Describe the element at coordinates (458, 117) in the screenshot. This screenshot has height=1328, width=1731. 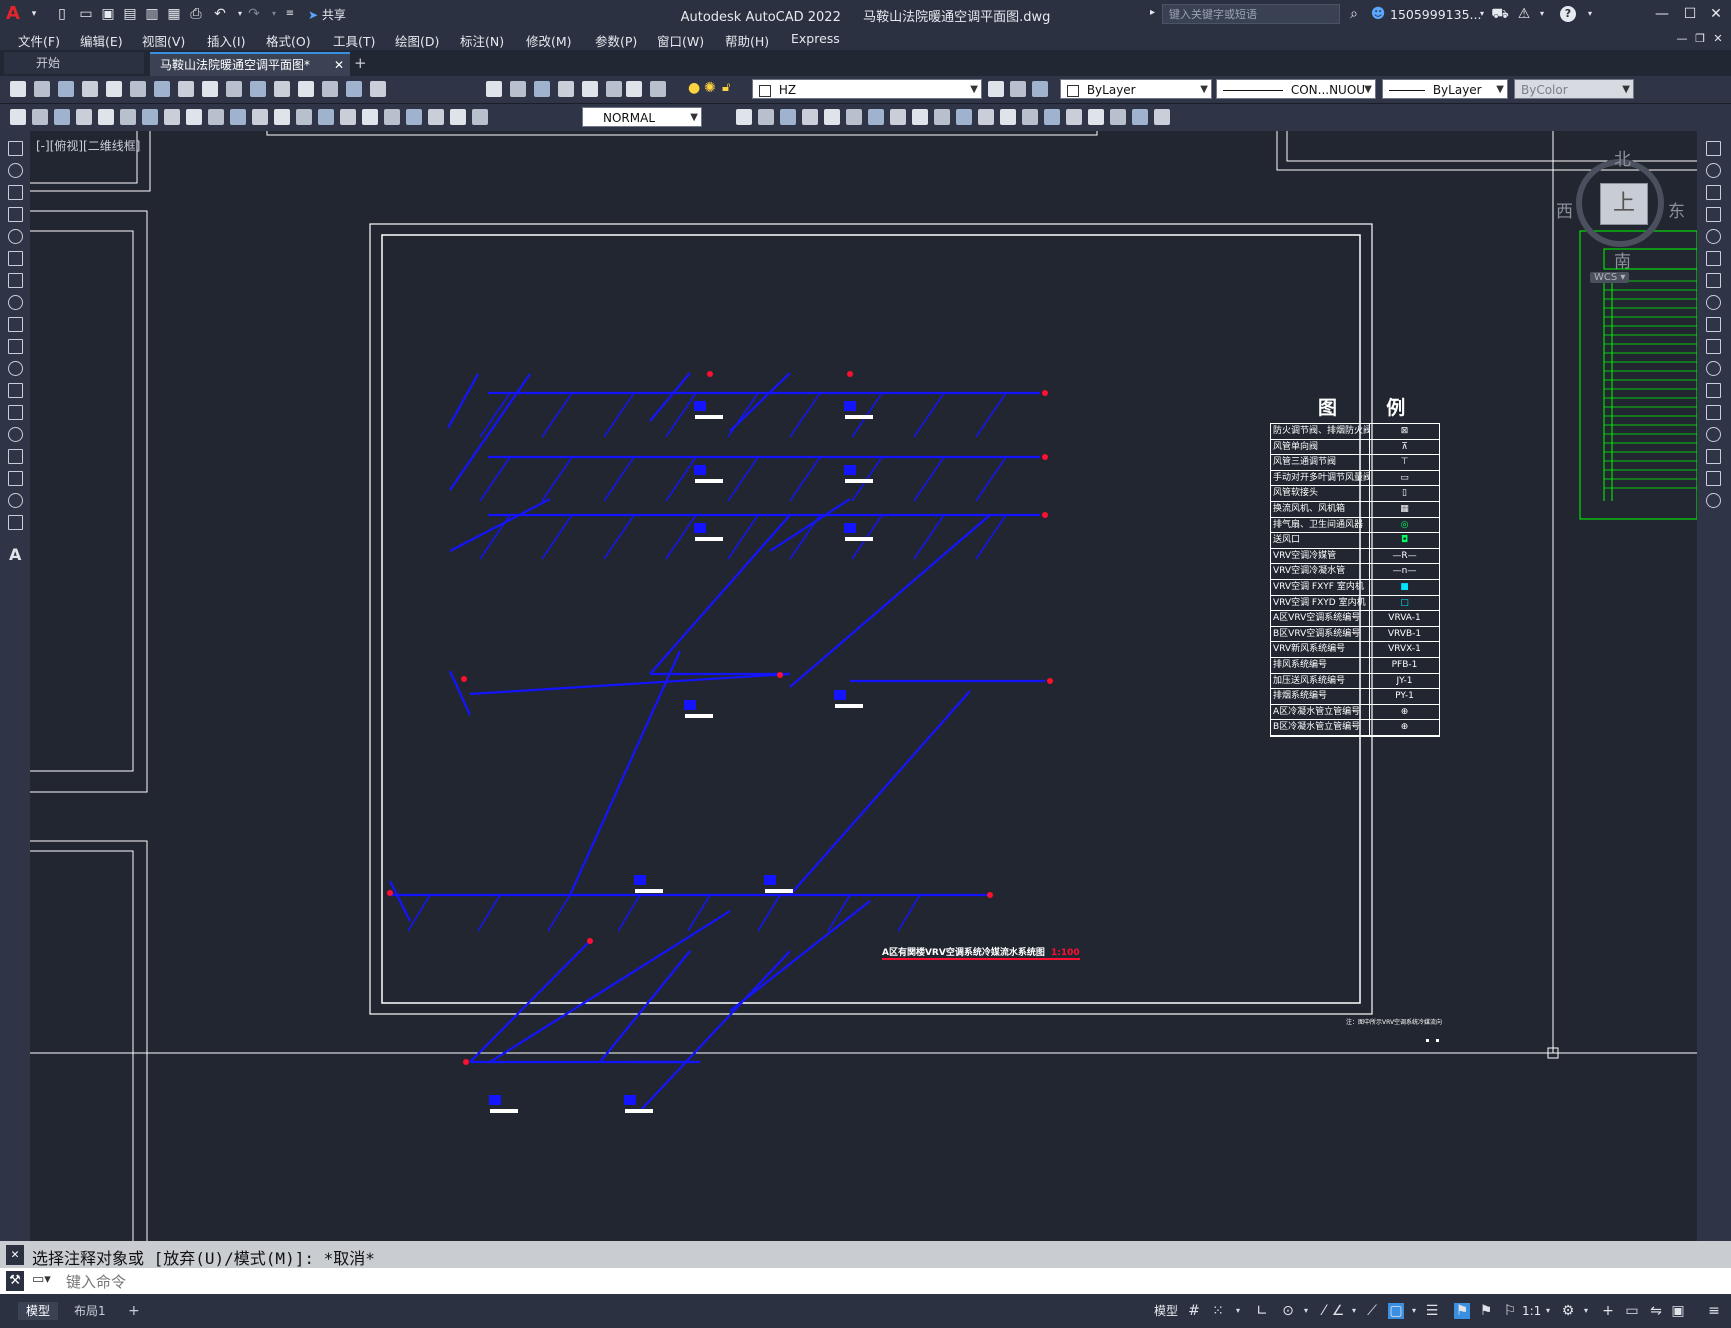
I see `dim-style-icon` at that location.